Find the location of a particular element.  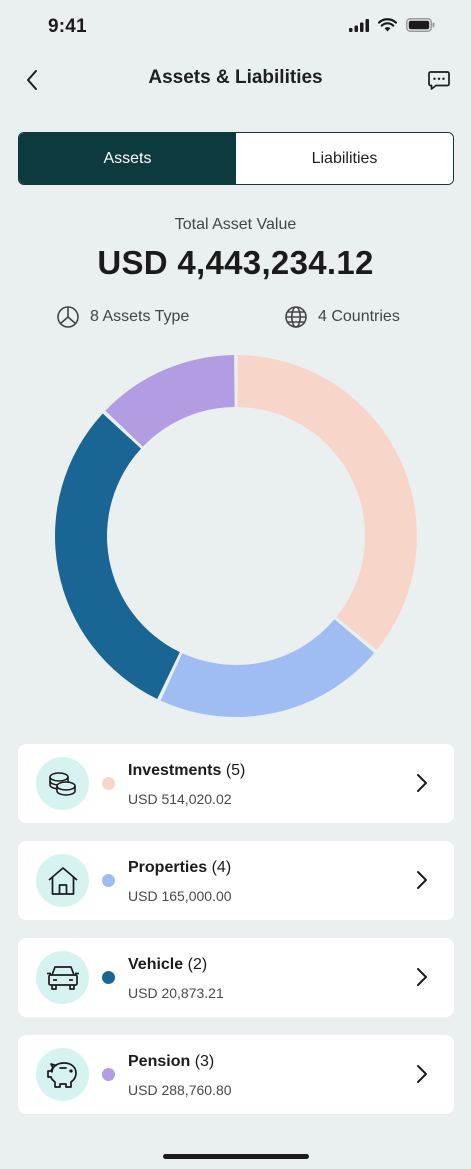

assets-liabilities-toggle: Assets Liabilities is located at coordinates (236, 158).